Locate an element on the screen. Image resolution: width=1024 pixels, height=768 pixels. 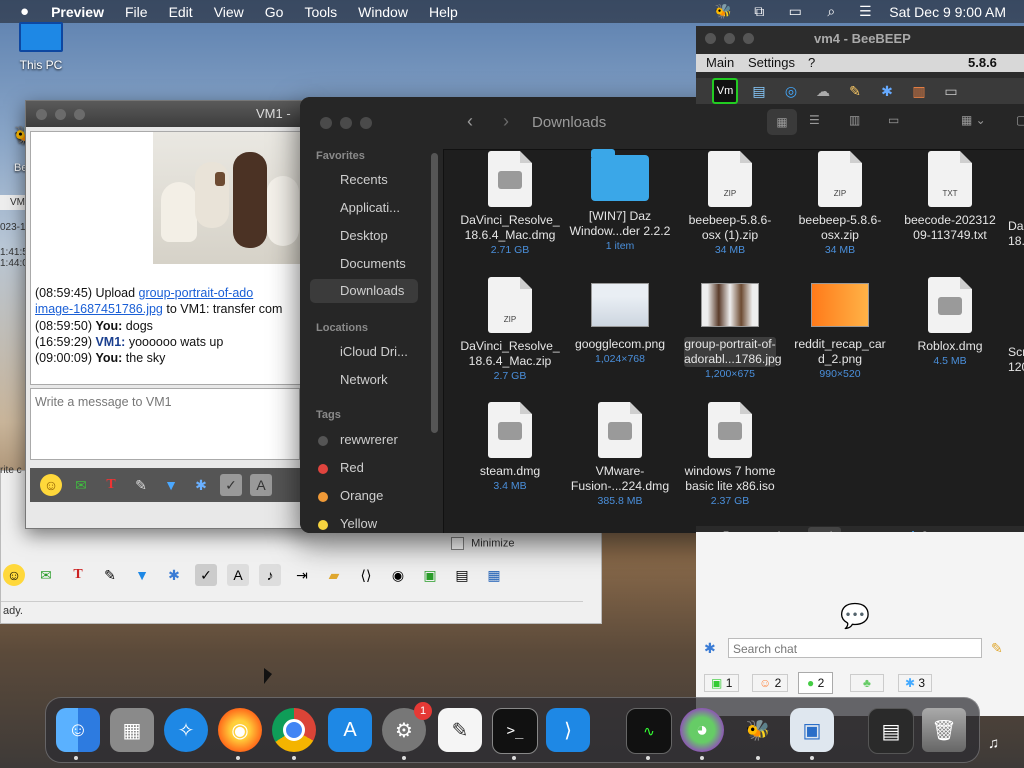
window-title-bar: VM1 - is located at coordinates (168, 114).